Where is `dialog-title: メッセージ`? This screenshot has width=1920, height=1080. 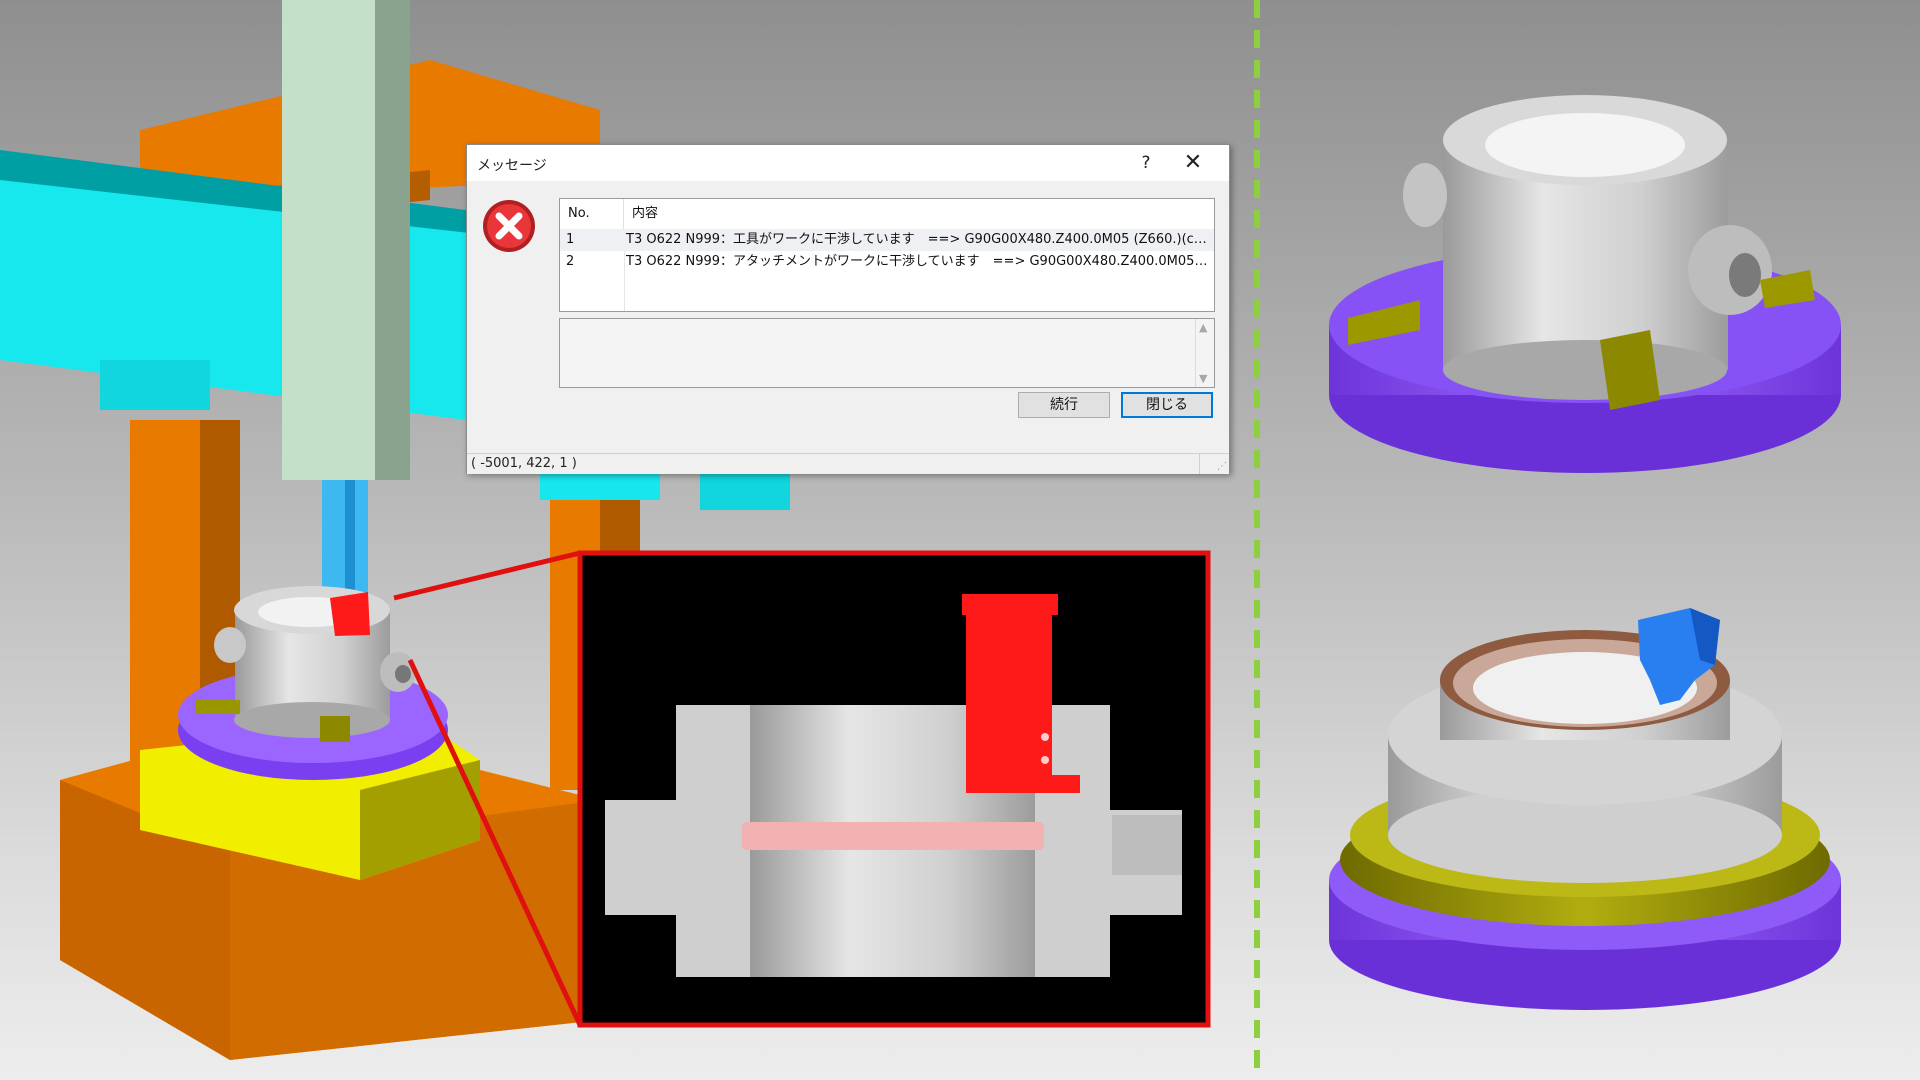 dialog-title: メッセージ is located at coordinates (512, 166).